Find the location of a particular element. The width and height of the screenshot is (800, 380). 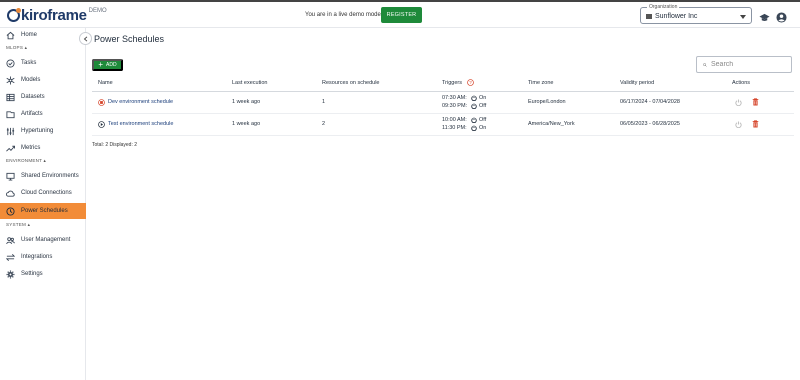

cloud-icon is located at coordinates (10, 193).